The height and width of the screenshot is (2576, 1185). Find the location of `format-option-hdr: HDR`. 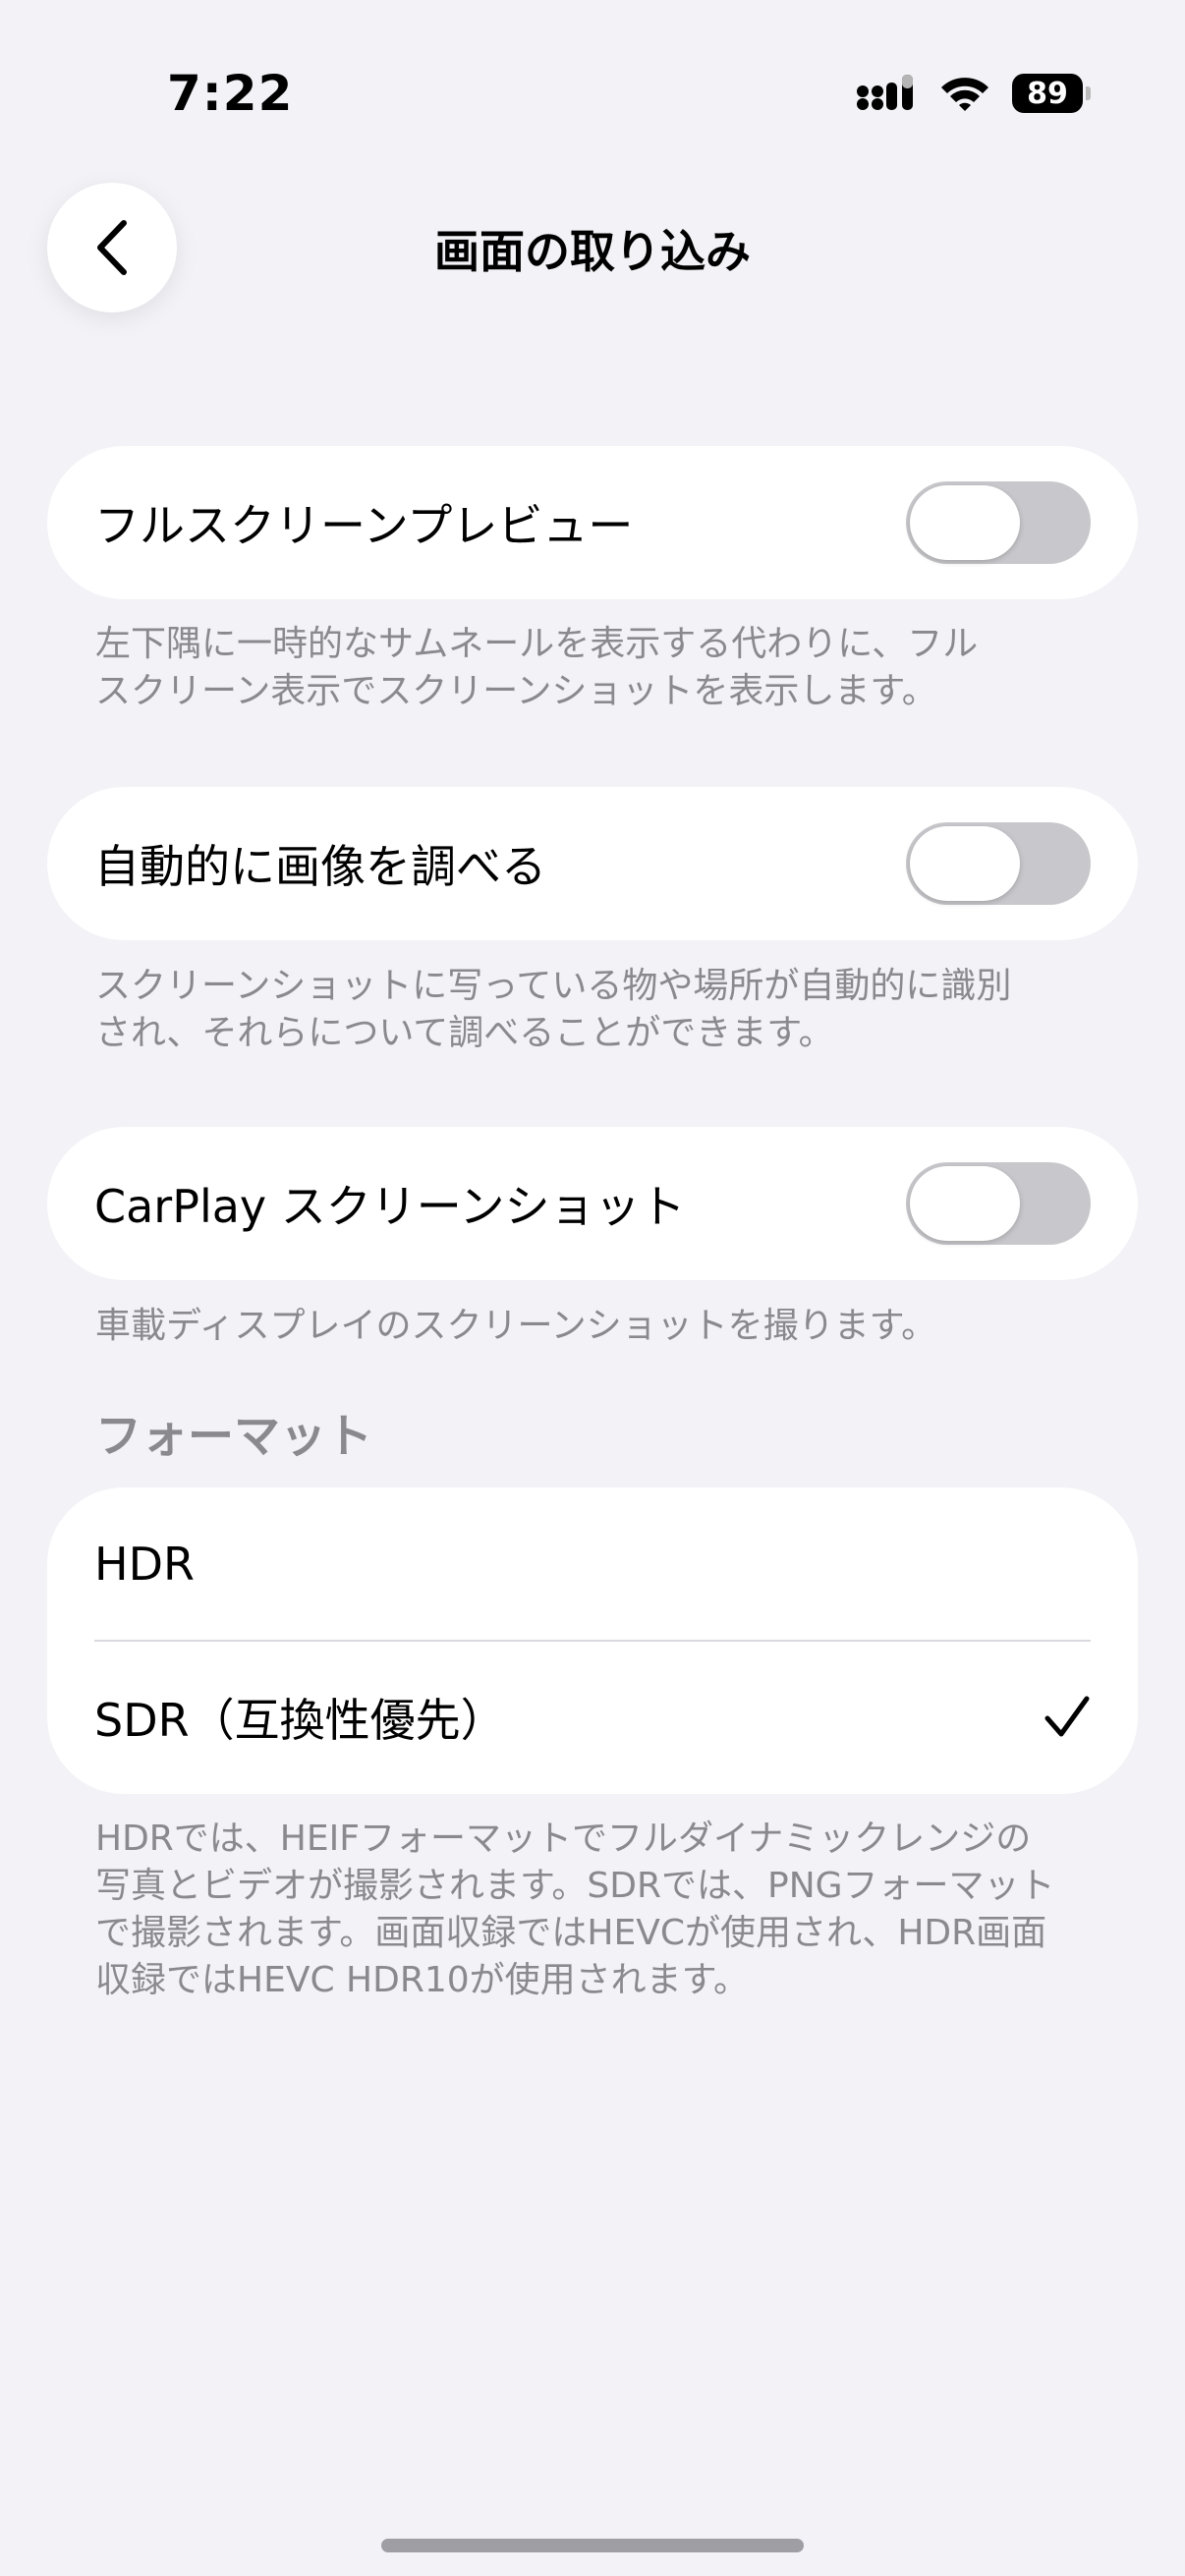

format-option-hdr: HDR is located at coordinates (592, 1564).